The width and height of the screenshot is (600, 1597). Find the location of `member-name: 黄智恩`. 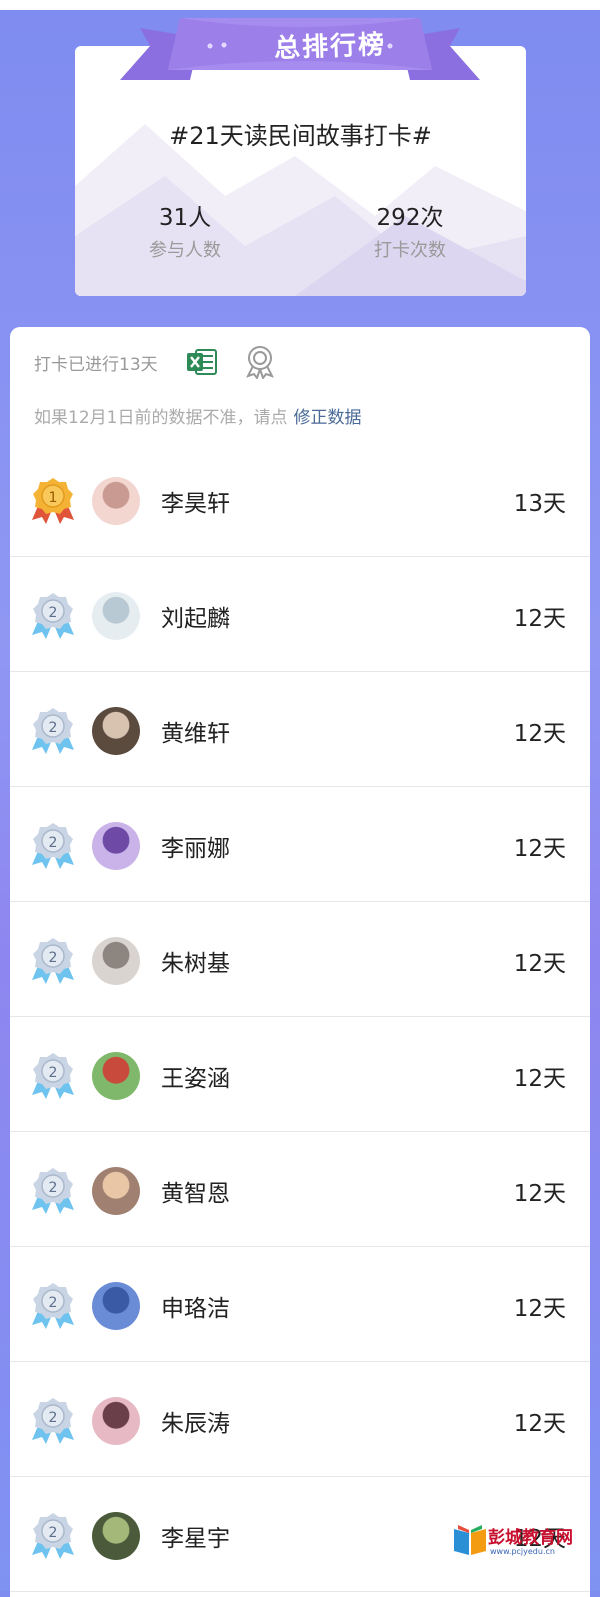

member-name: 黄智恩 is located at coordinates (195, 1194).